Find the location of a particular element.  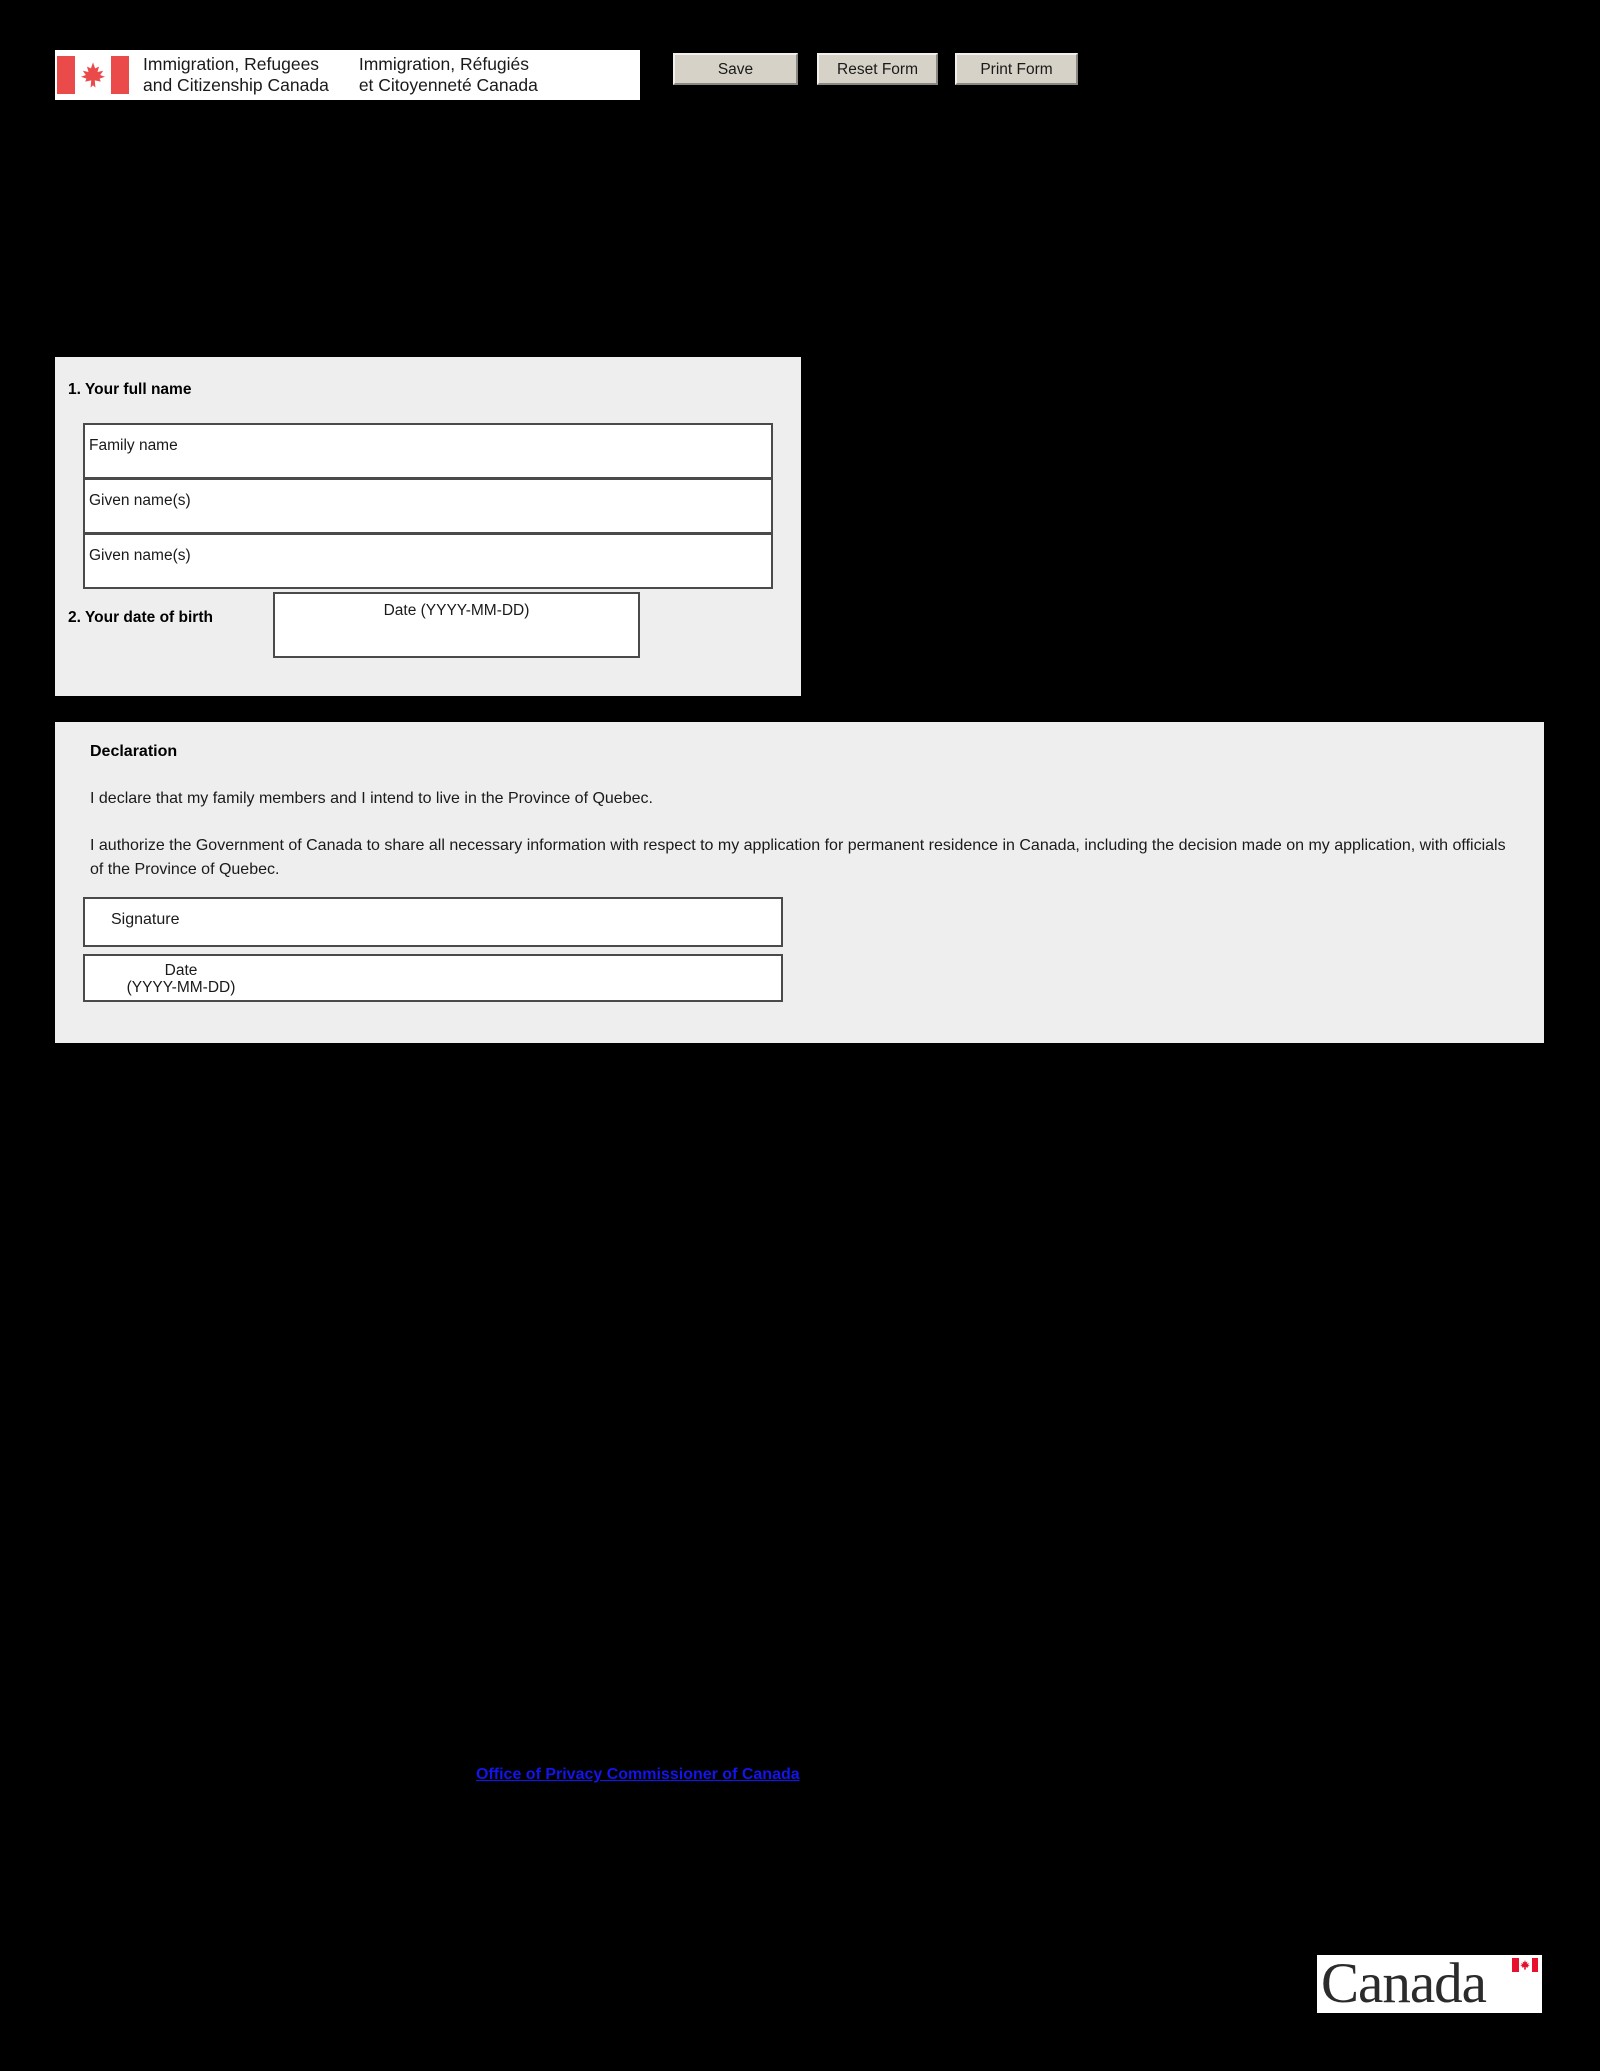

save-button: Save is located at coordinates (735, 69).